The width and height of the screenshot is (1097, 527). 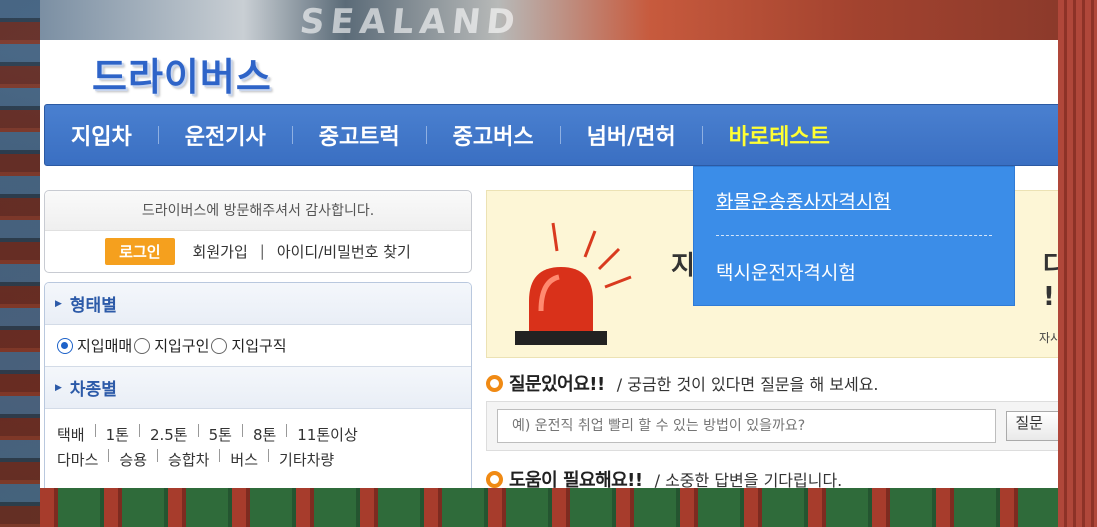 What do you see at coordinates (220, 435) in the screenshot?
I see `vehicle-type-item: 5톤` at bounding box center [220, 435].